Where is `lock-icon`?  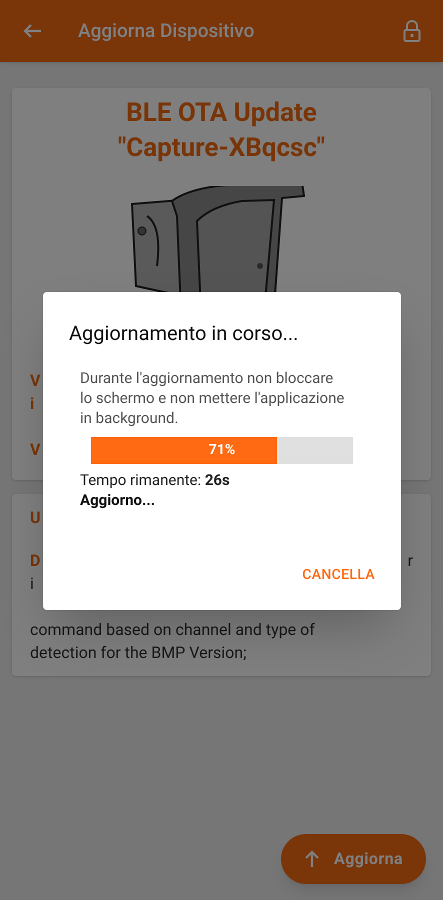
lock-icon is located at coordinates (412, 31).